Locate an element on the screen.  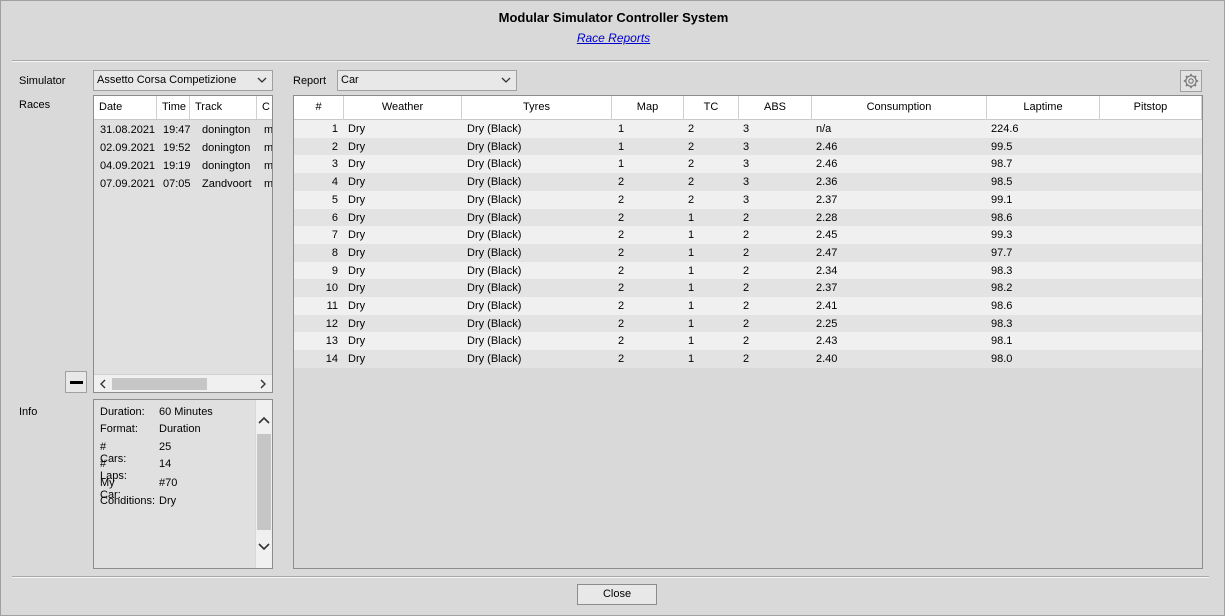
cell-number: 12 is located at coordinates (331, 323).